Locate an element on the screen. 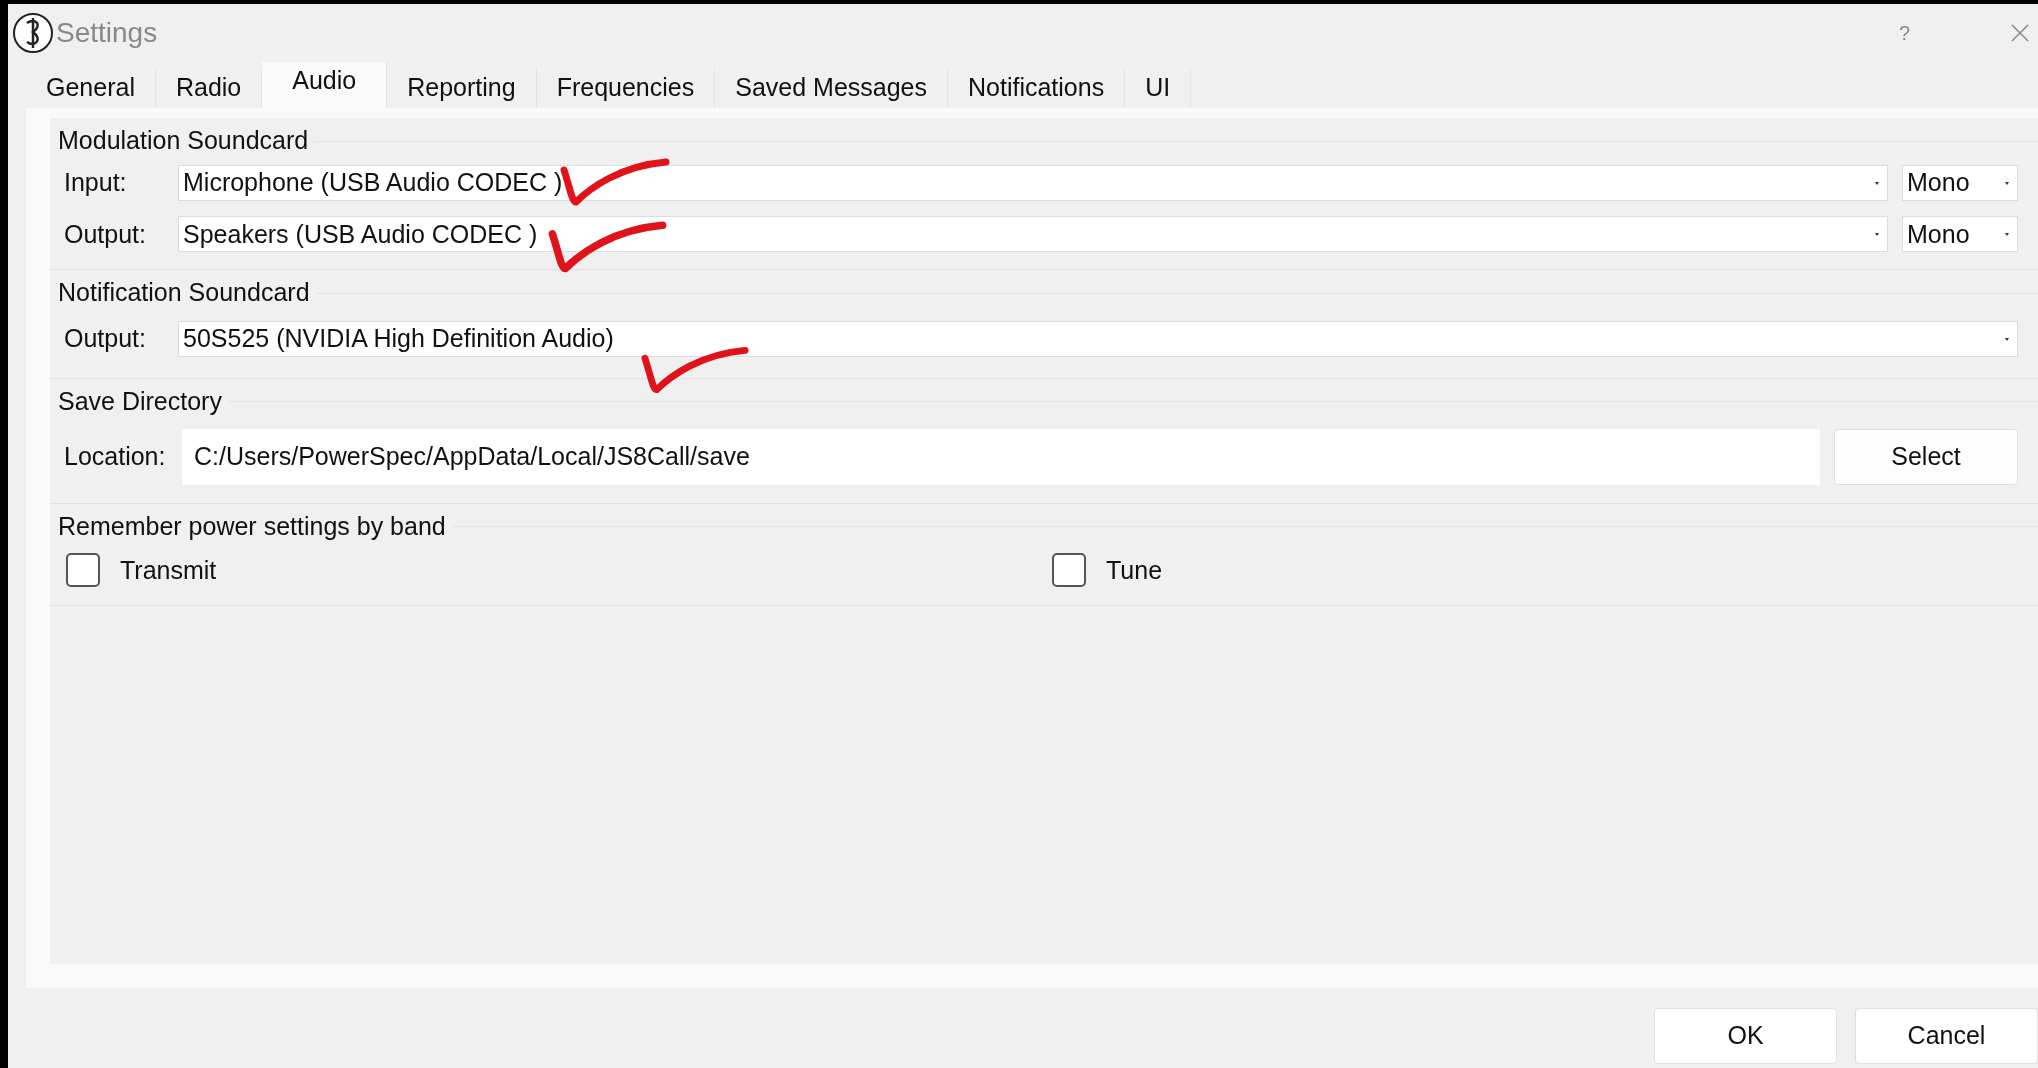 Image resolution: width=2038 pixels, height=1068 pixels. tab: Audio is located at coordinates (325, 85).